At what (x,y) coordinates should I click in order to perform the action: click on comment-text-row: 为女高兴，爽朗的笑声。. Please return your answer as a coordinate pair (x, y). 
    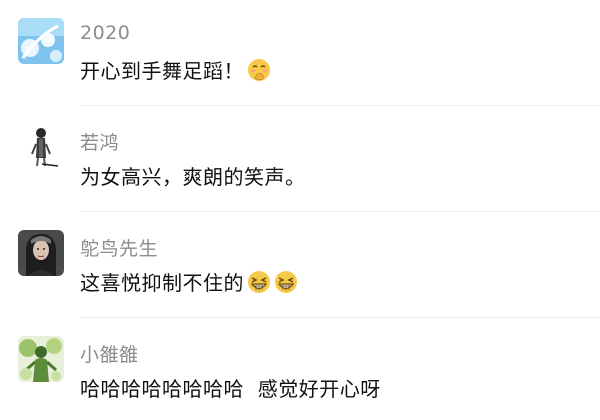
    Looking at the image, I should click on (193, 175).